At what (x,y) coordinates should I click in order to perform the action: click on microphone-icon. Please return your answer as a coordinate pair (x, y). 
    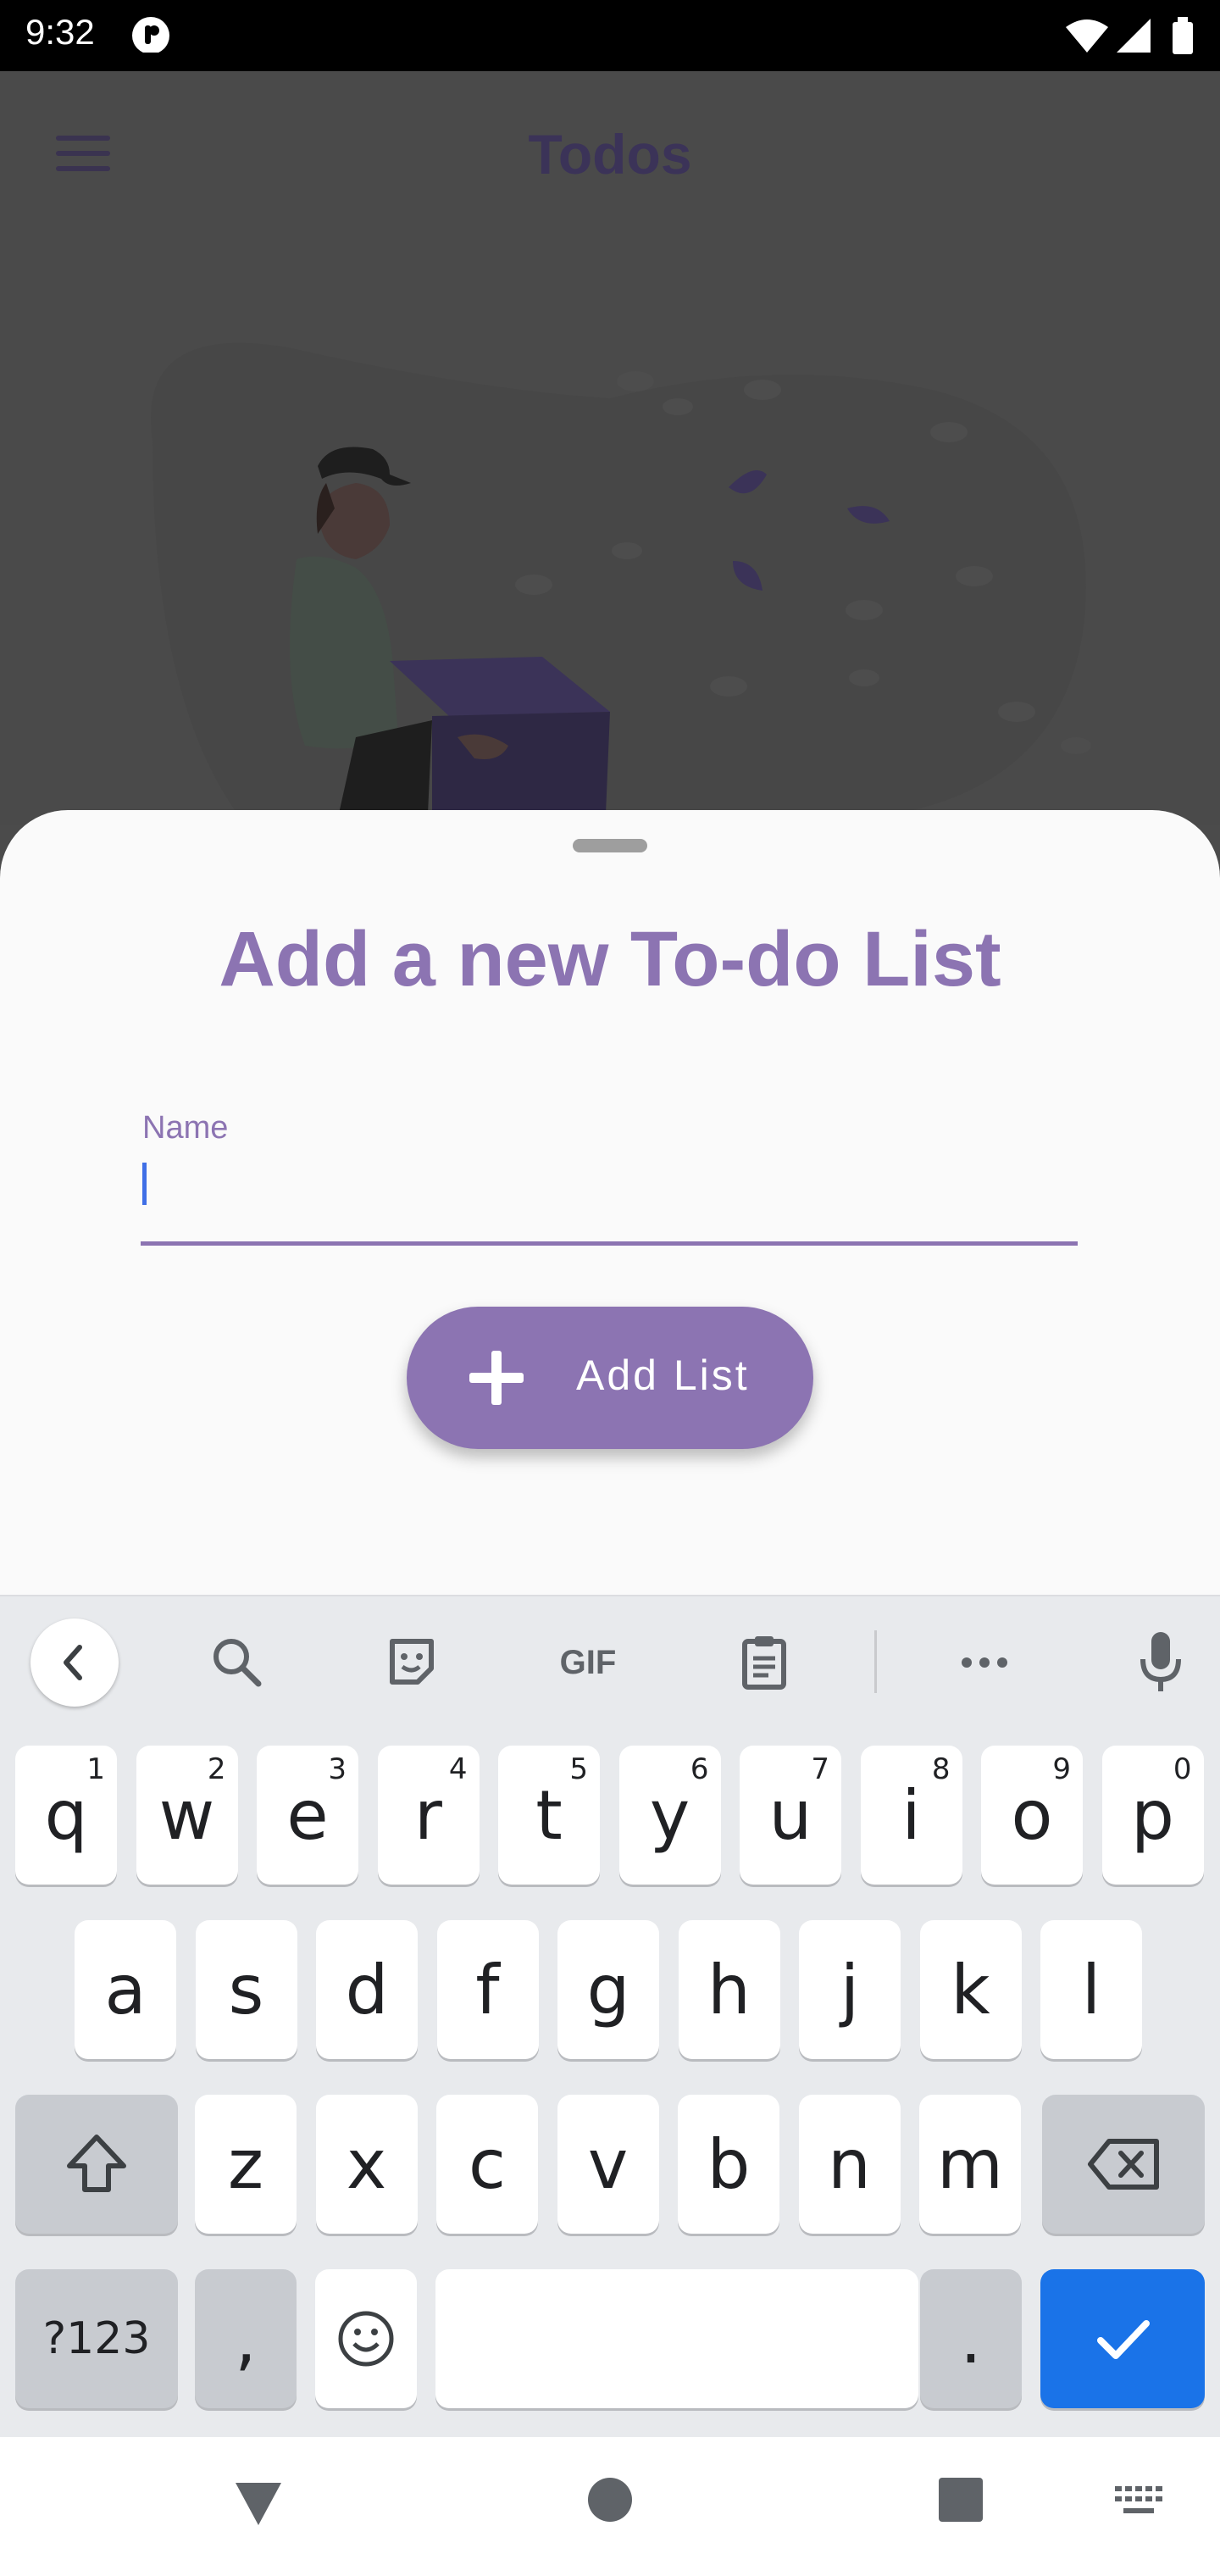
    Looking at the image, I should click on (1160, 1661).